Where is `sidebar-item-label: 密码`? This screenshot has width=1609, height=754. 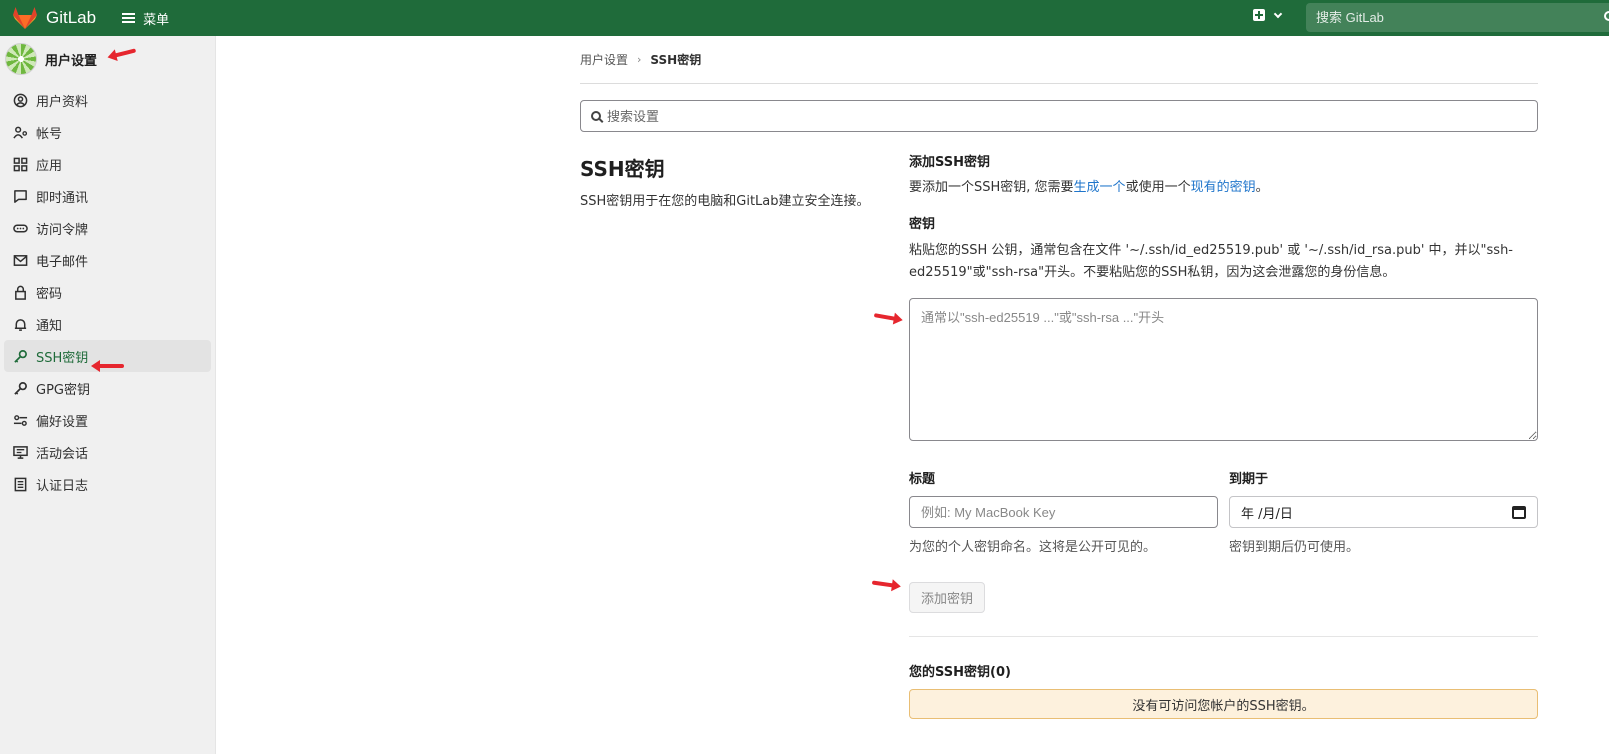 sidebar-item-label: 密码 is located at coordinates (49, 294).